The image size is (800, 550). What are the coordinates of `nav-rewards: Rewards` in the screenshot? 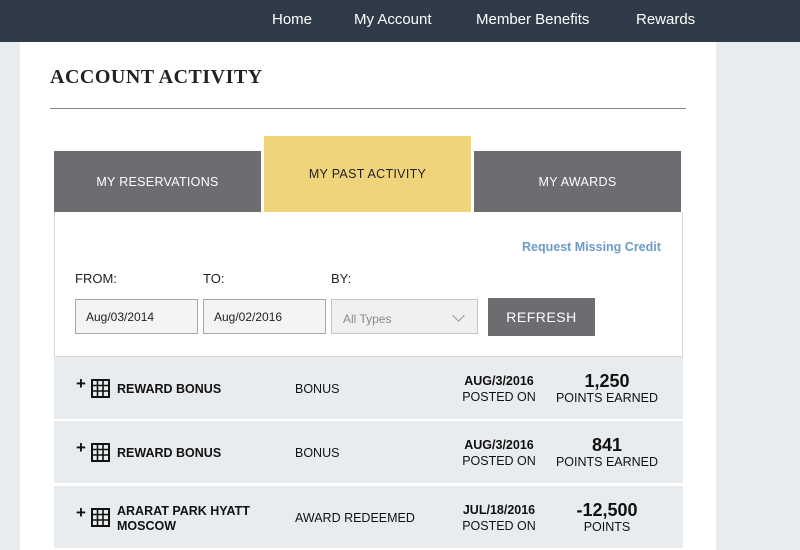 It's located at (665, 21).